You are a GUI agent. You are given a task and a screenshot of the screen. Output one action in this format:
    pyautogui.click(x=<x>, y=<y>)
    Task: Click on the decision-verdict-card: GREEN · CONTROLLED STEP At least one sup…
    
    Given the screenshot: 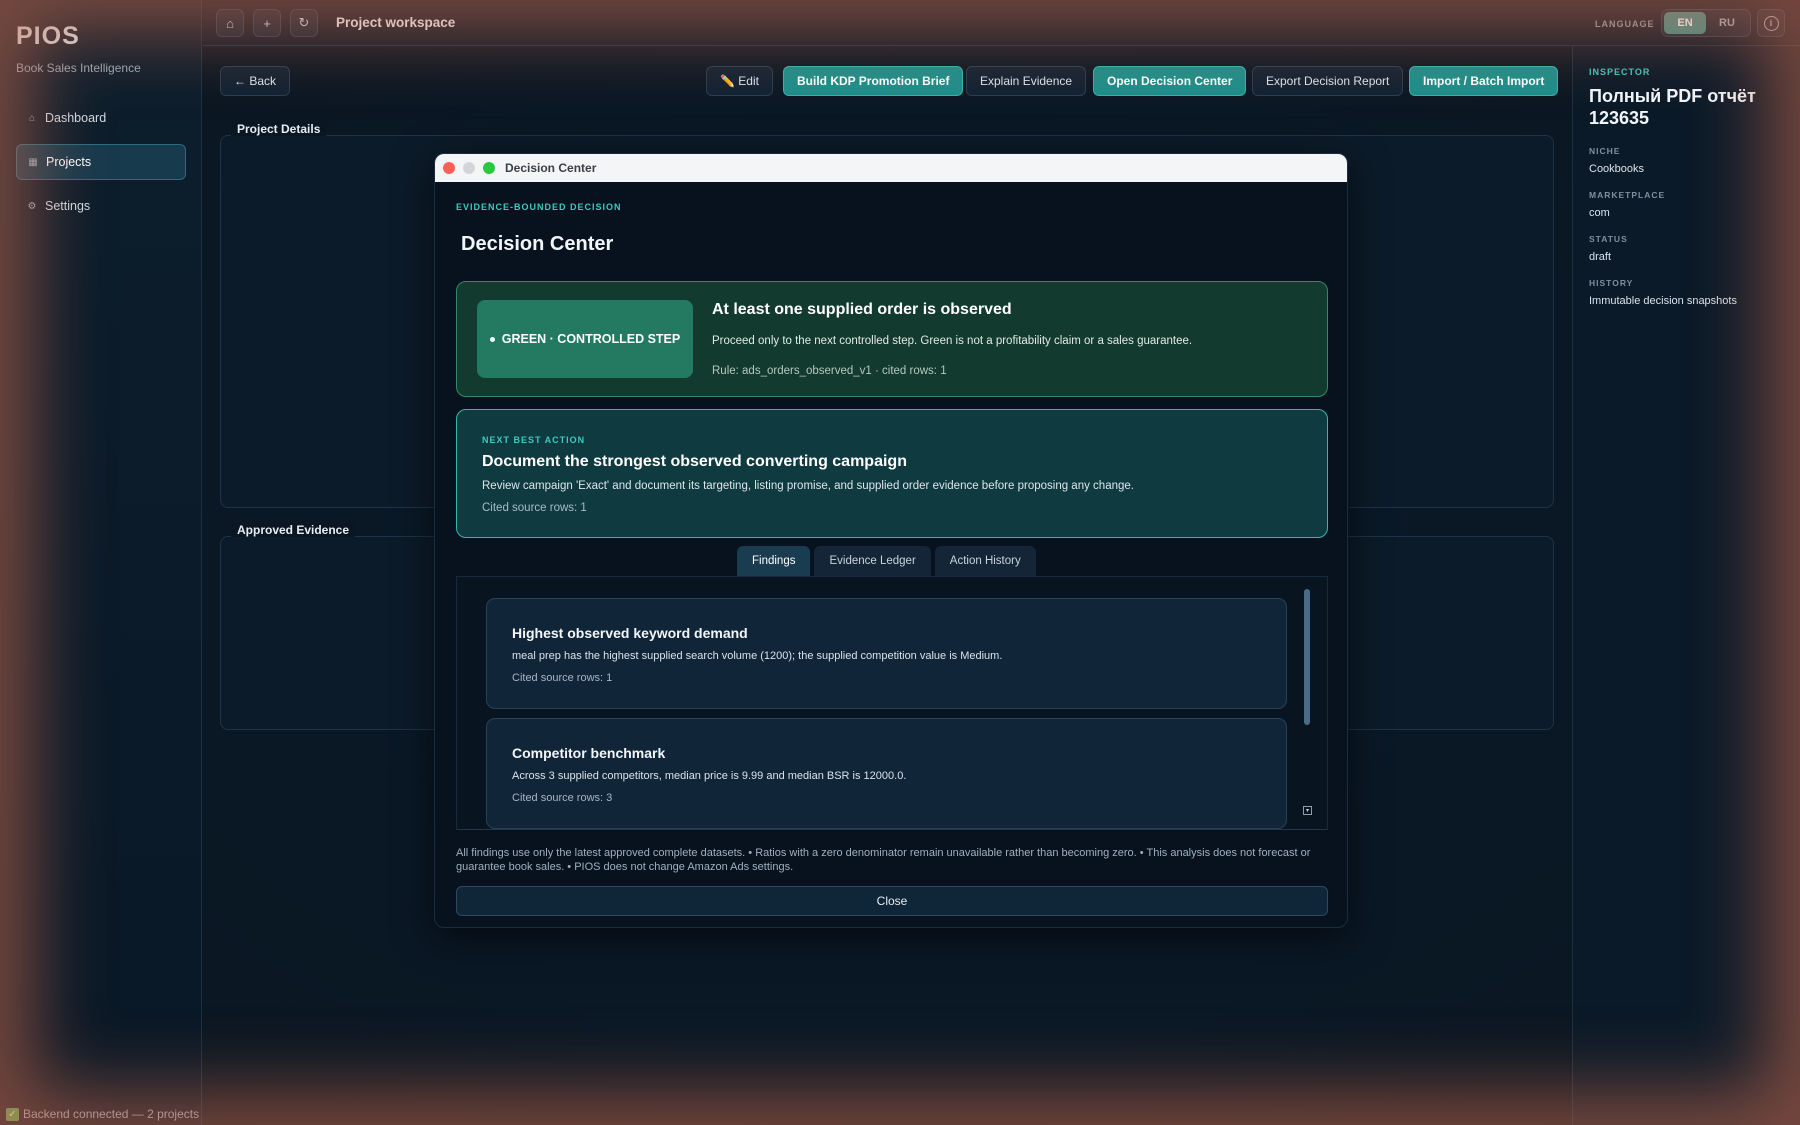 What is the action you would take?
    pyautogui.click(x=892, y=339)
    